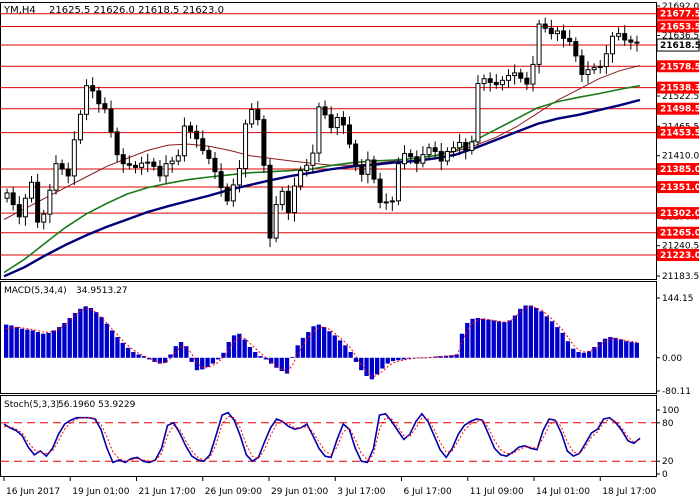  Describe the element at coordinates (100, 492) in the screenshot. I see `time-axis-label: 19 Jun 01:00` at that location.